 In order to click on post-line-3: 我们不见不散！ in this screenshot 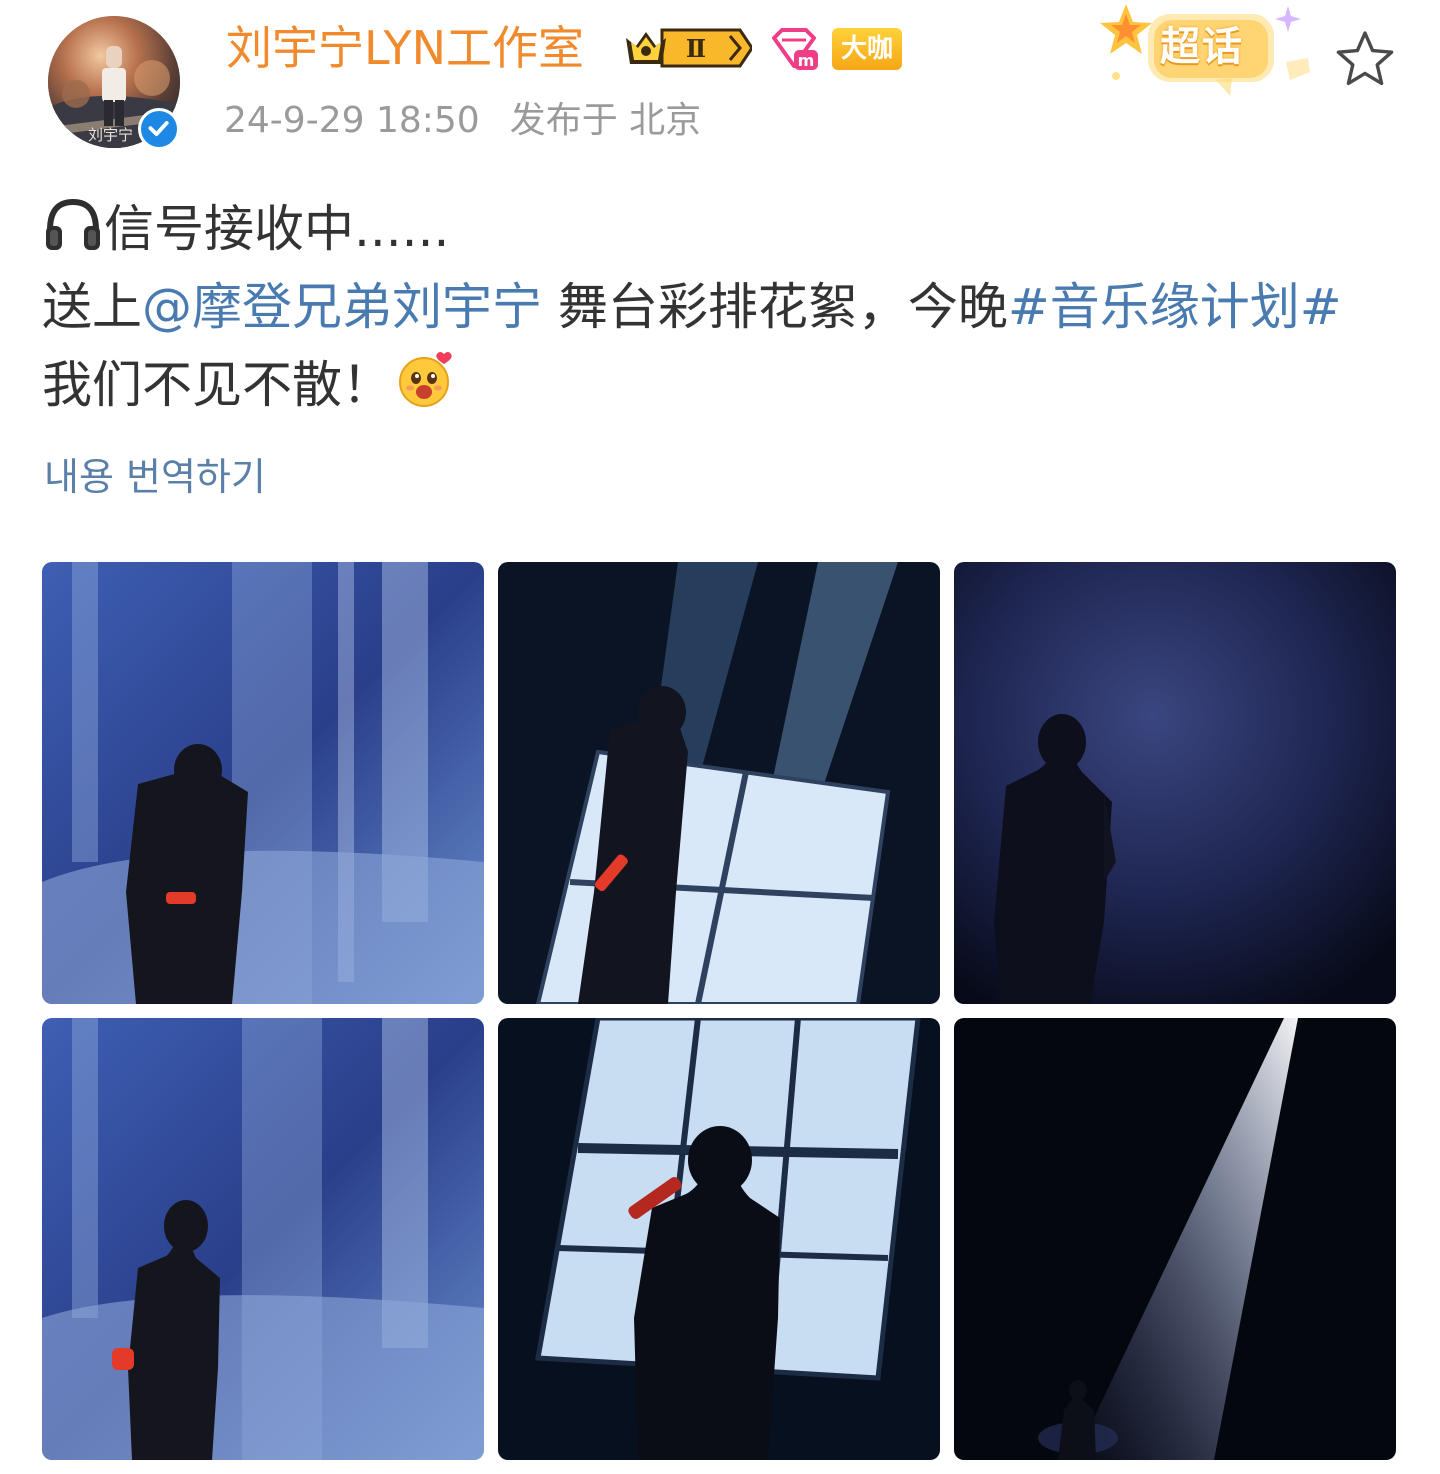, I will do `click(722, 385)`.